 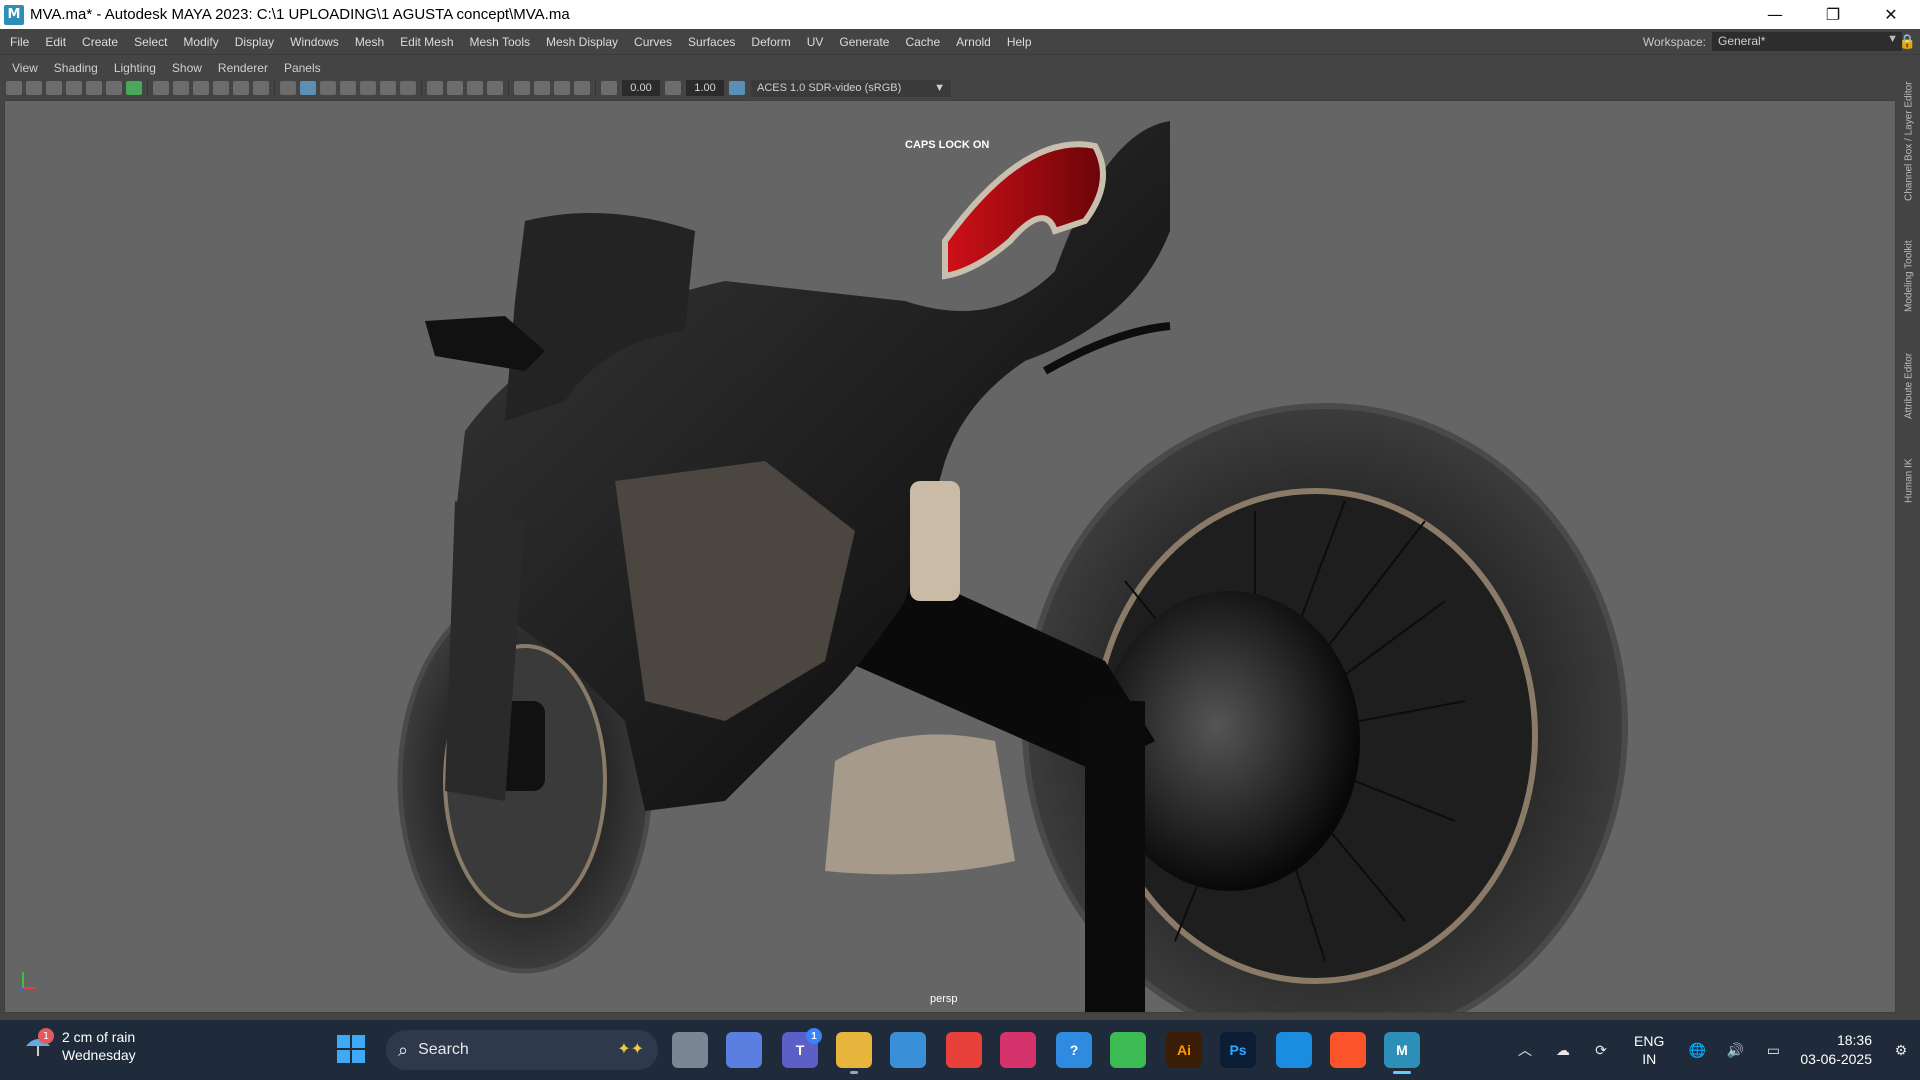 What do you see at coordinates (455, 88) in the screenshot?
I see `motion-blur-icon` at bounding box center [455, 88].